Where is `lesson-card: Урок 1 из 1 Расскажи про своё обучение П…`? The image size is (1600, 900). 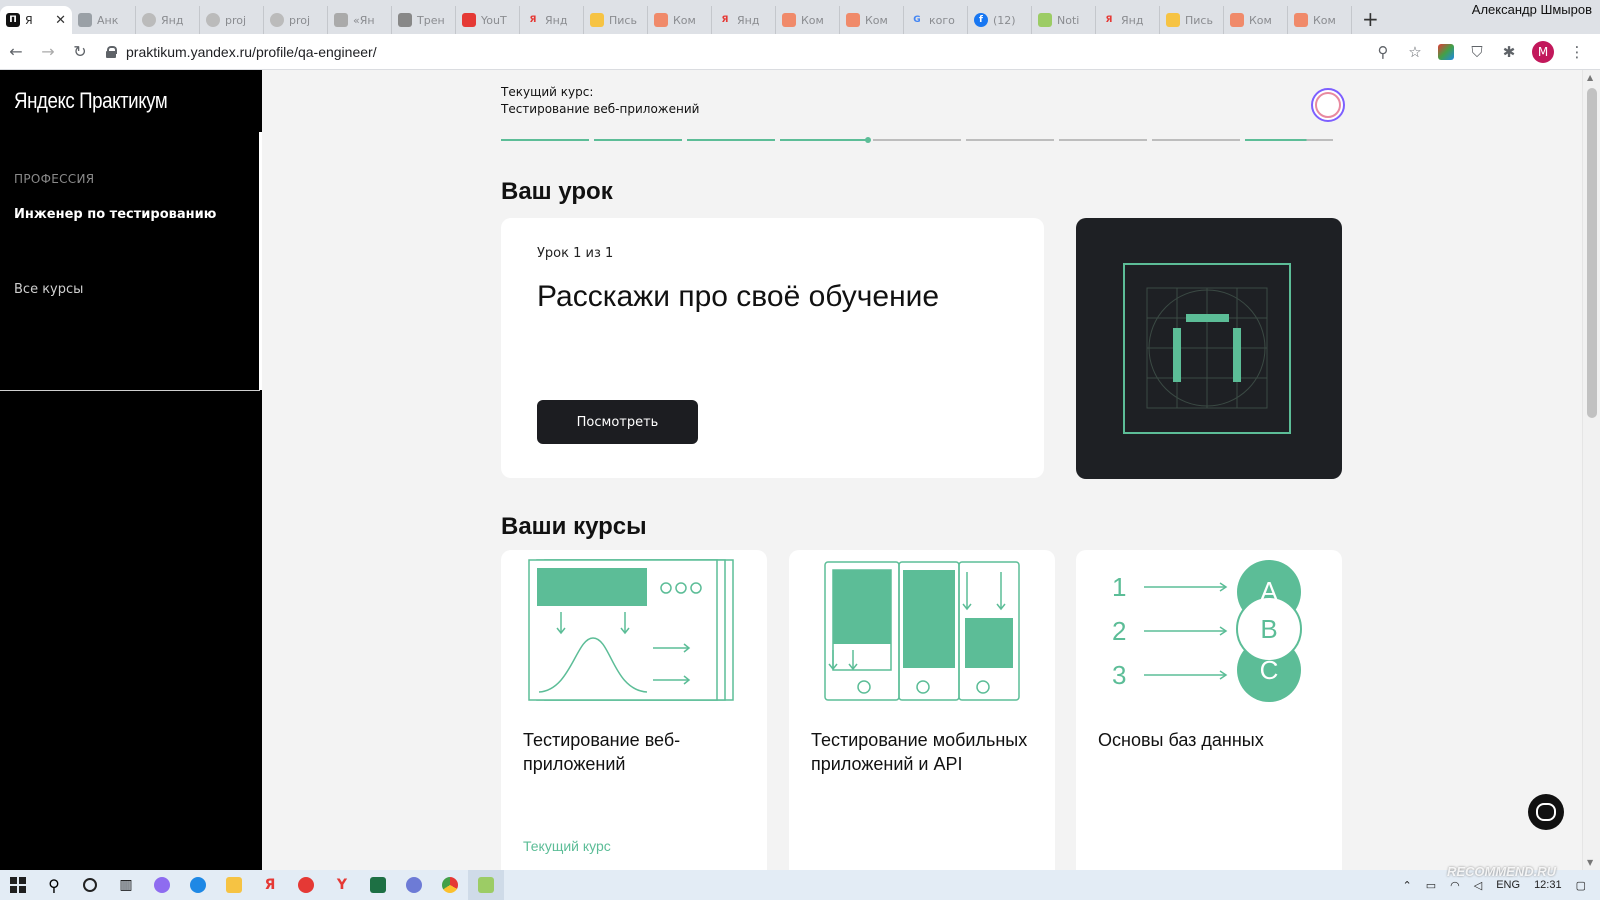
lesson-card: Урок 1 из 1 Расскажи про своё обучение П… is located at coordinates (772, 348).